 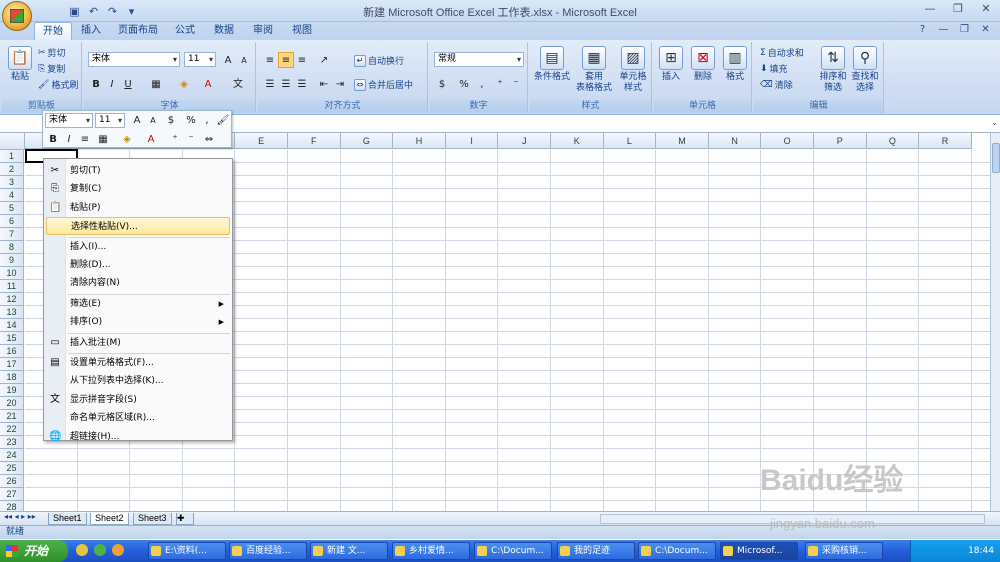 What do you see at coordinates (774, 69) in the screenshot?
I see `fill-button: ⬇ 填充` at bounding box center [774, 69].